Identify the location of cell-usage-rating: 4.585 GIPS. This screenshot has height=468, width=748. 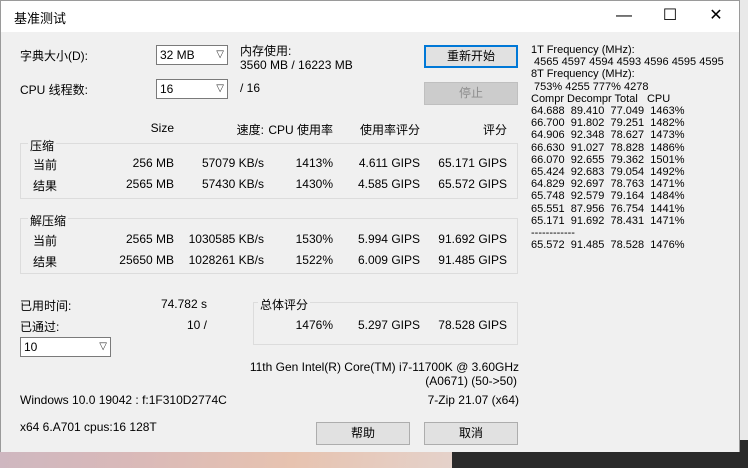
(388, 184).